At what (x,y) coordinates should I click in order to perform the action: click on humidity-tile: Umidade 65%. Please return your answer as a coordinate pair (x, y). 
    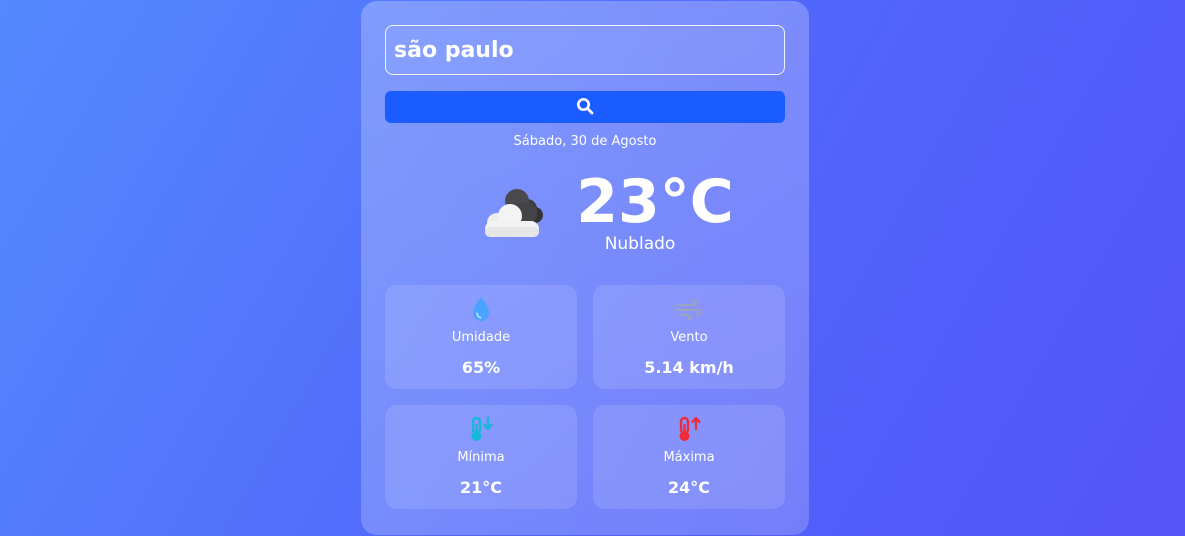
    Looking at the image, I should click on (481, 337).